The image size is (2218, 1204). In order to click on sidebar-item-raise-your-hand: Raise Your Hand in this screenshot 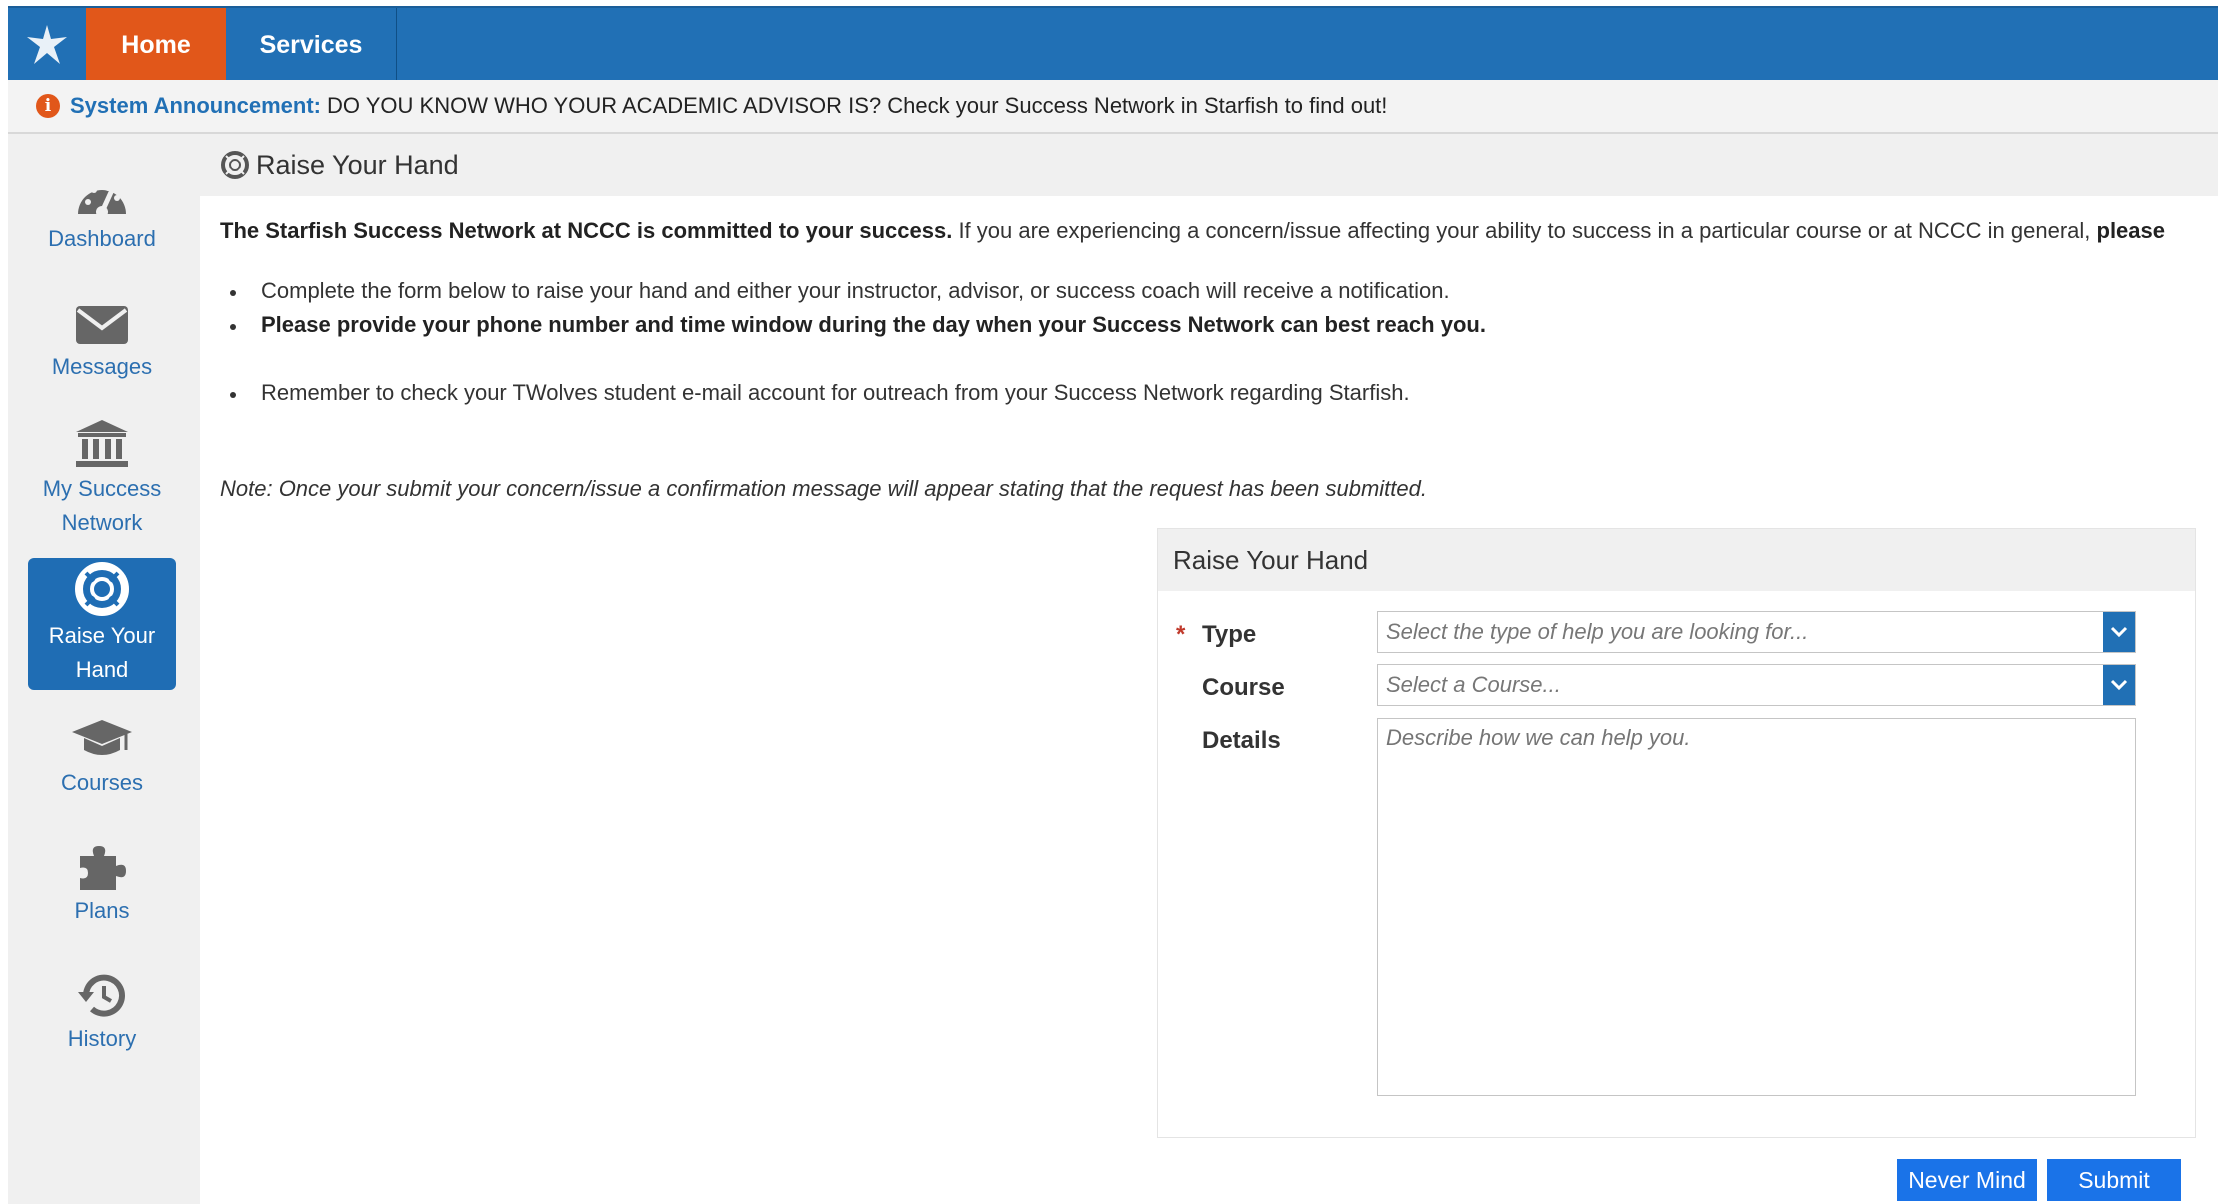, I will do `click(102, 624)`.